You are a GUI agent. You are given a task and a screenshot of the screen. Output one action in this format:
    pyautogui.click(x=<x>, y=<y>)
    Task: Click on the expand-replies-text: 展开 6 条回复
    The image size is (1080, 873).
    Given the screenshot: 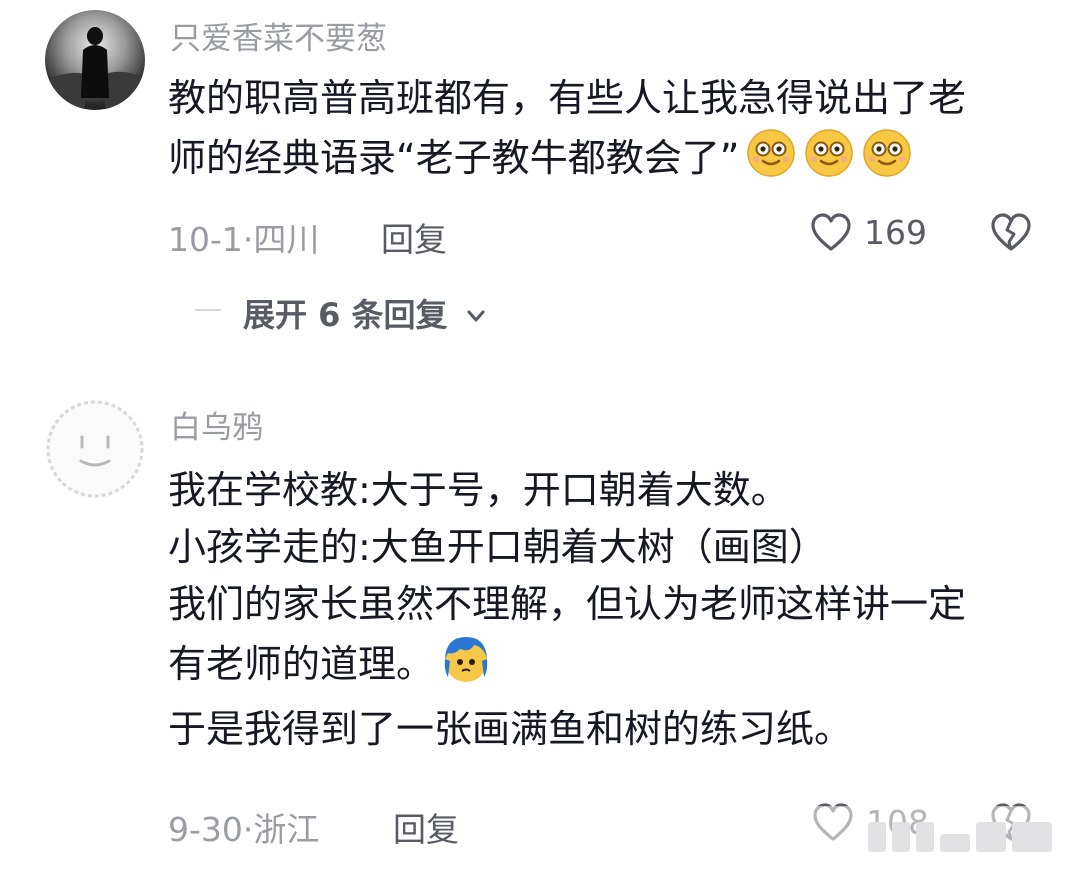 What is the action you would take?
    pyautogui.click(x=345, y=315)
    